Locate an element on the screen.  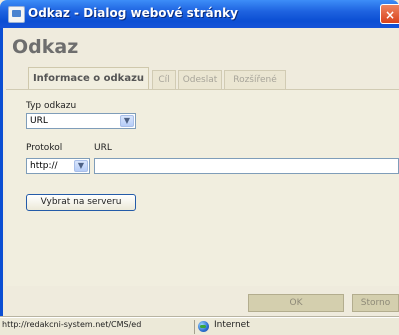
title-bar: Odkaz - Dialog webové stránky × is located at coordinates (199, 14).